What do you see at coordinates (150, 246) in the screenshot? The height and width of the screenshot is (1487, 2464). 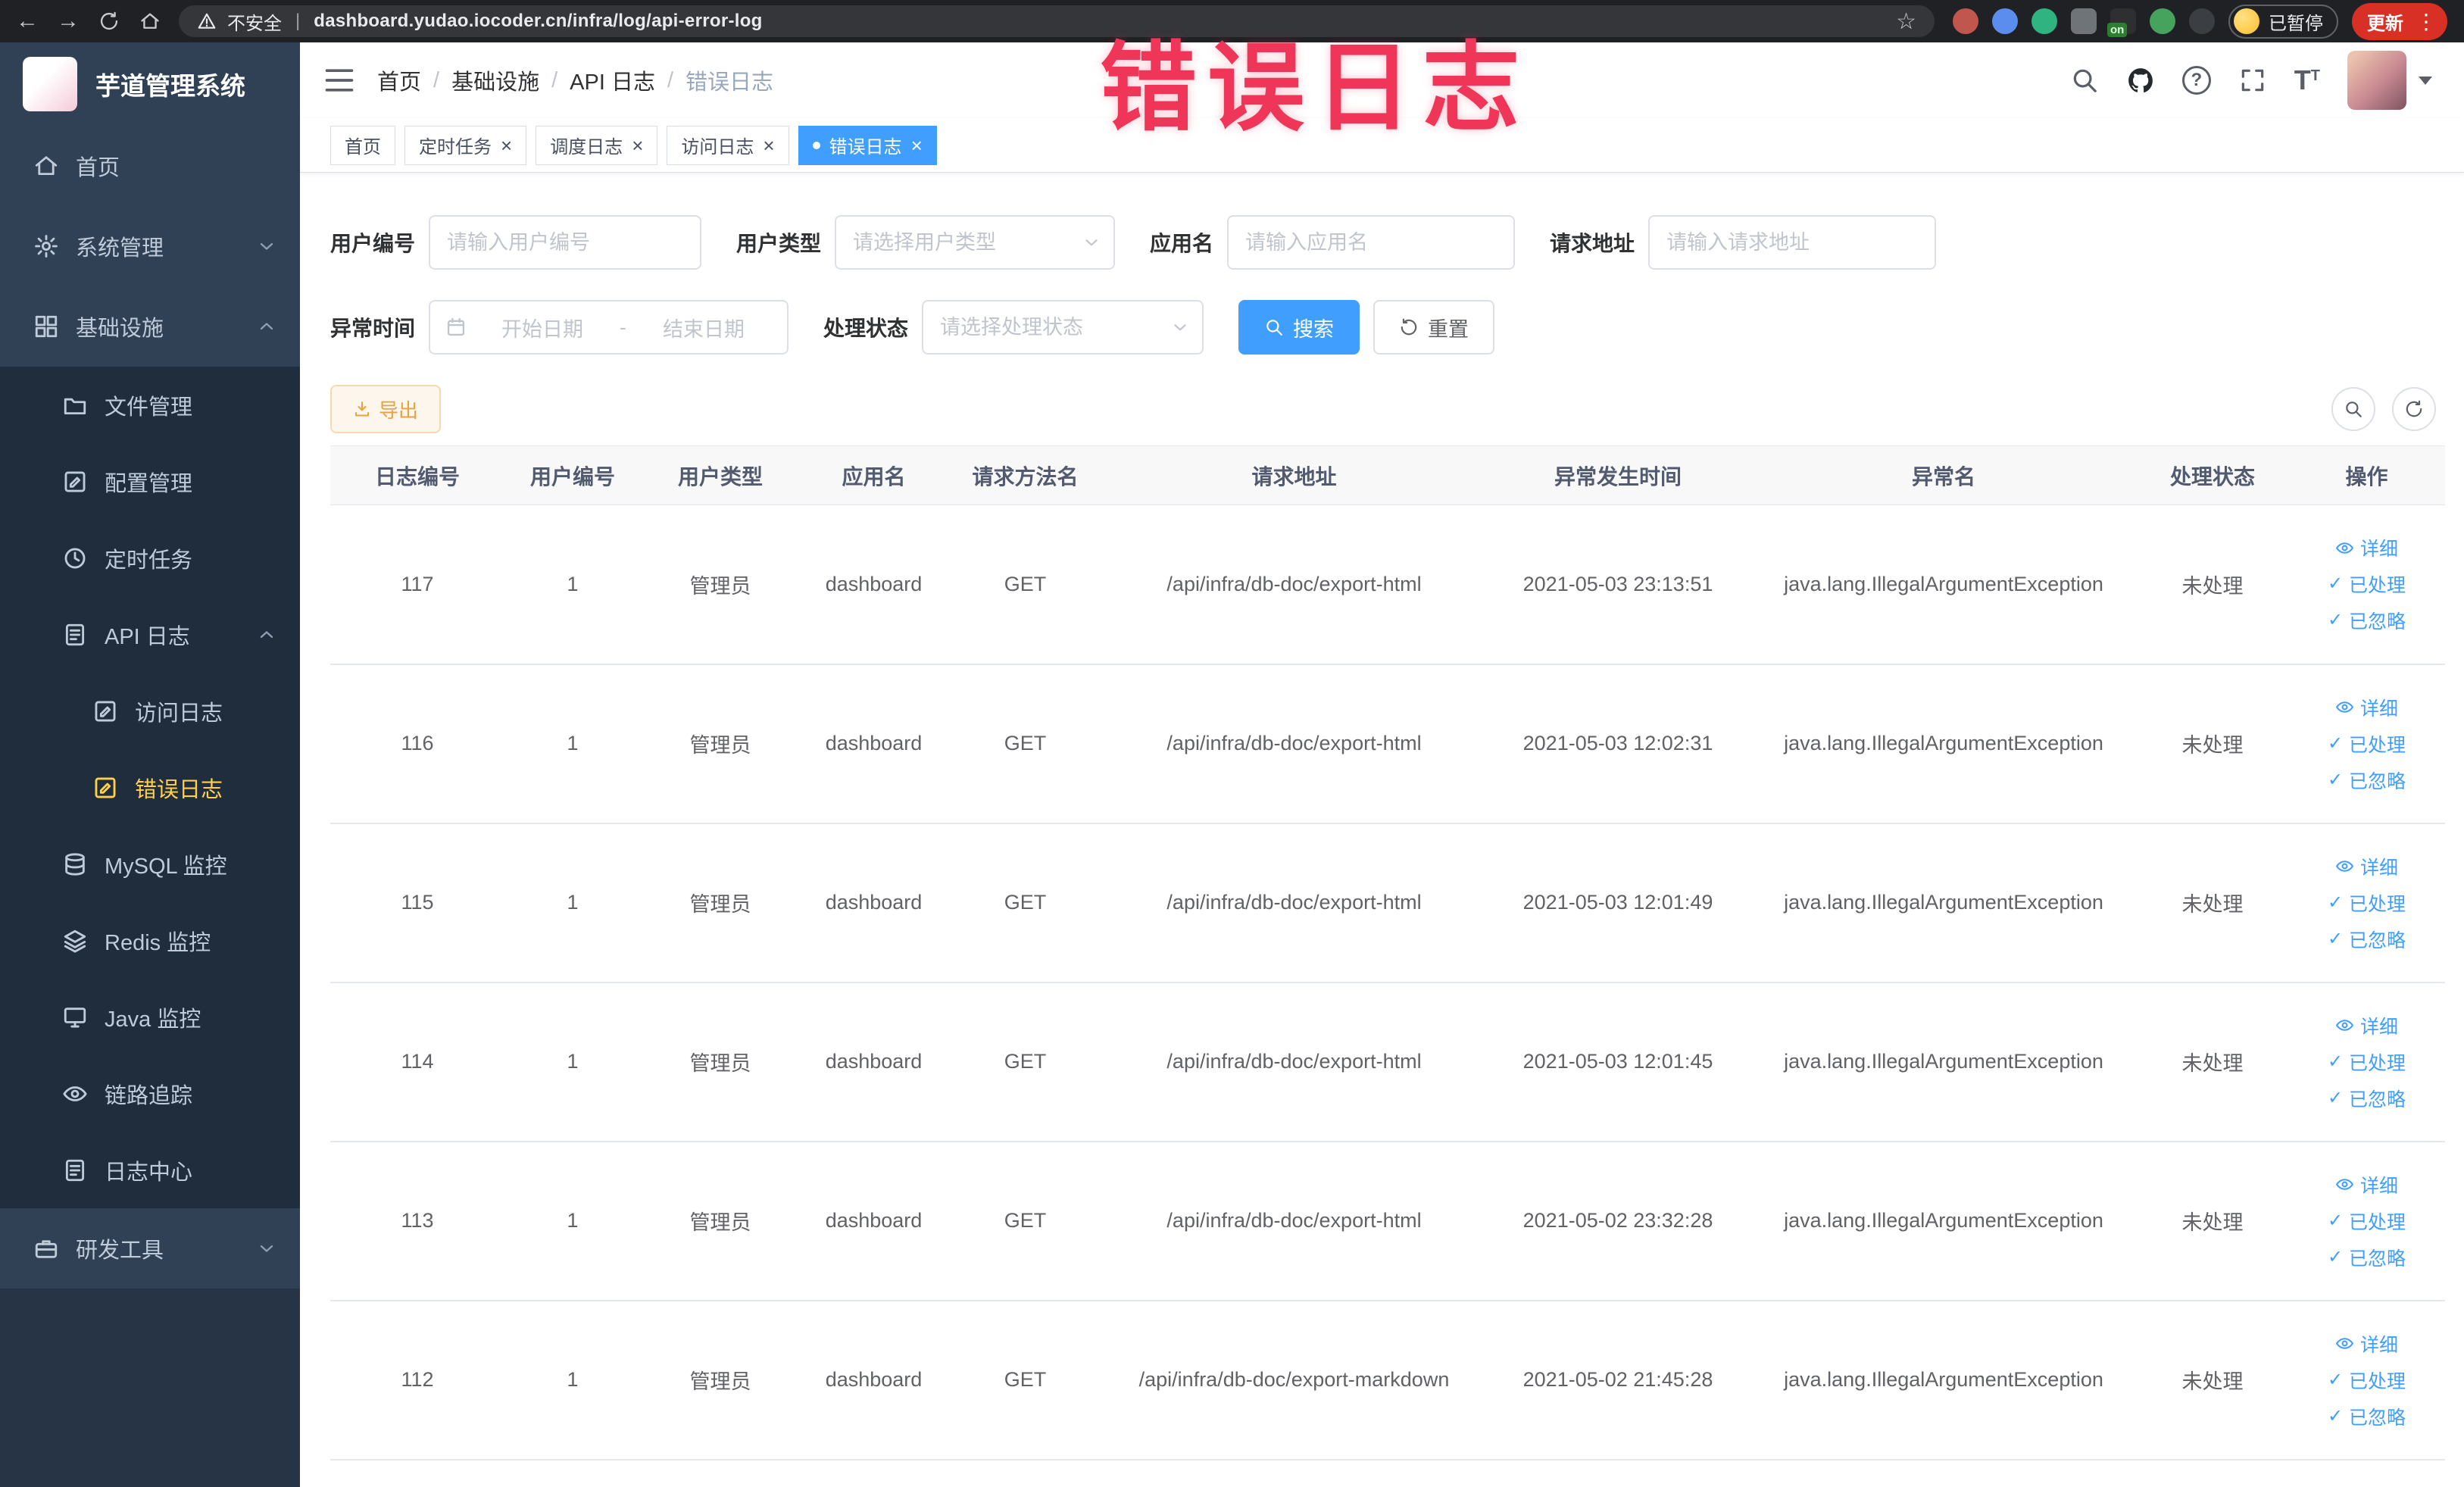 I see `sidebar-item-system: 系统管理` at bounding box center [150, 246].